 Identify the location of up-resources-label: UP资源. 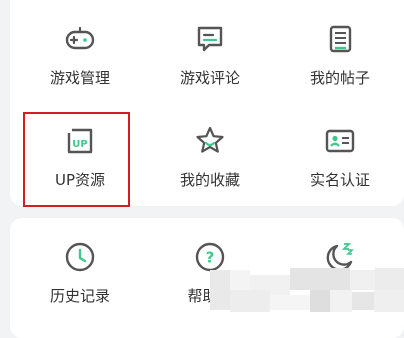
(80, 180).